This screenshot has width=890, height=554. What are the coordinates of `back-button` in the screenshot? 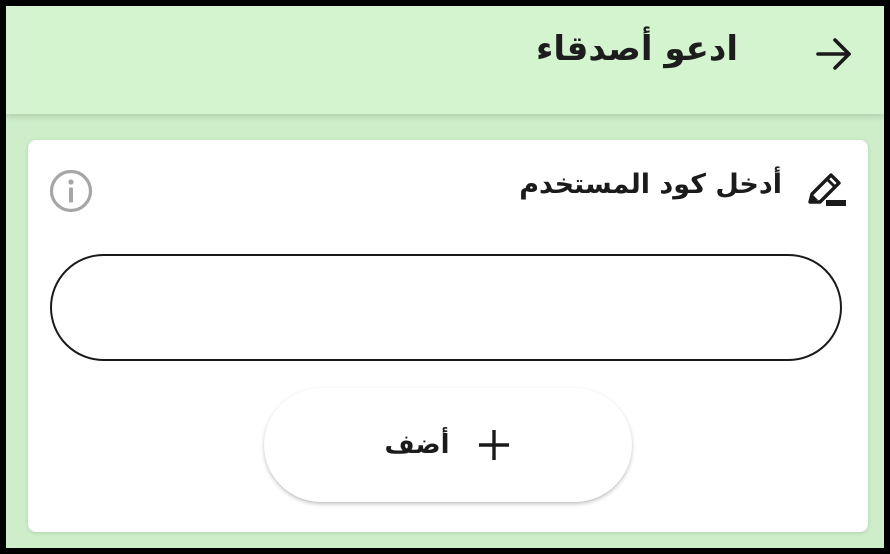 It's located at (834, 54).